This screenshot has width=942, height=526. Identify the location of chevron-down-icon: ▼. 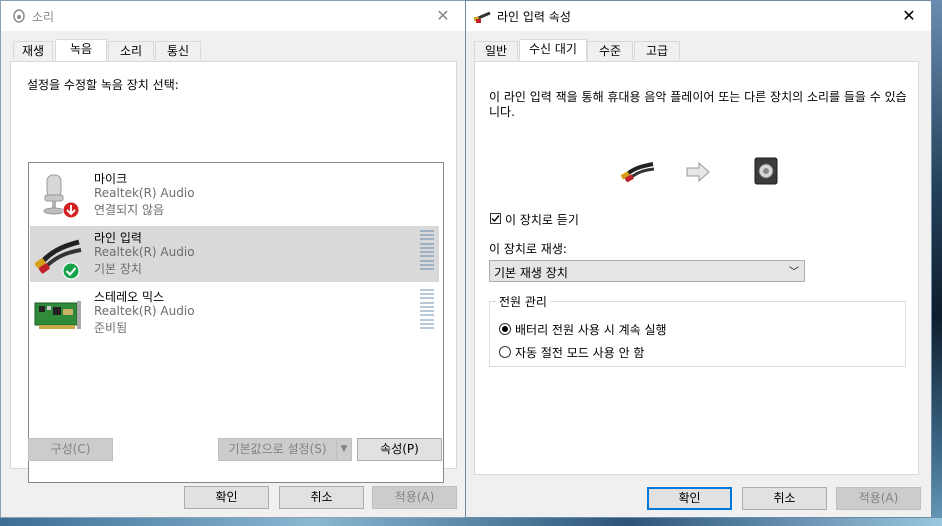
(344, 449).